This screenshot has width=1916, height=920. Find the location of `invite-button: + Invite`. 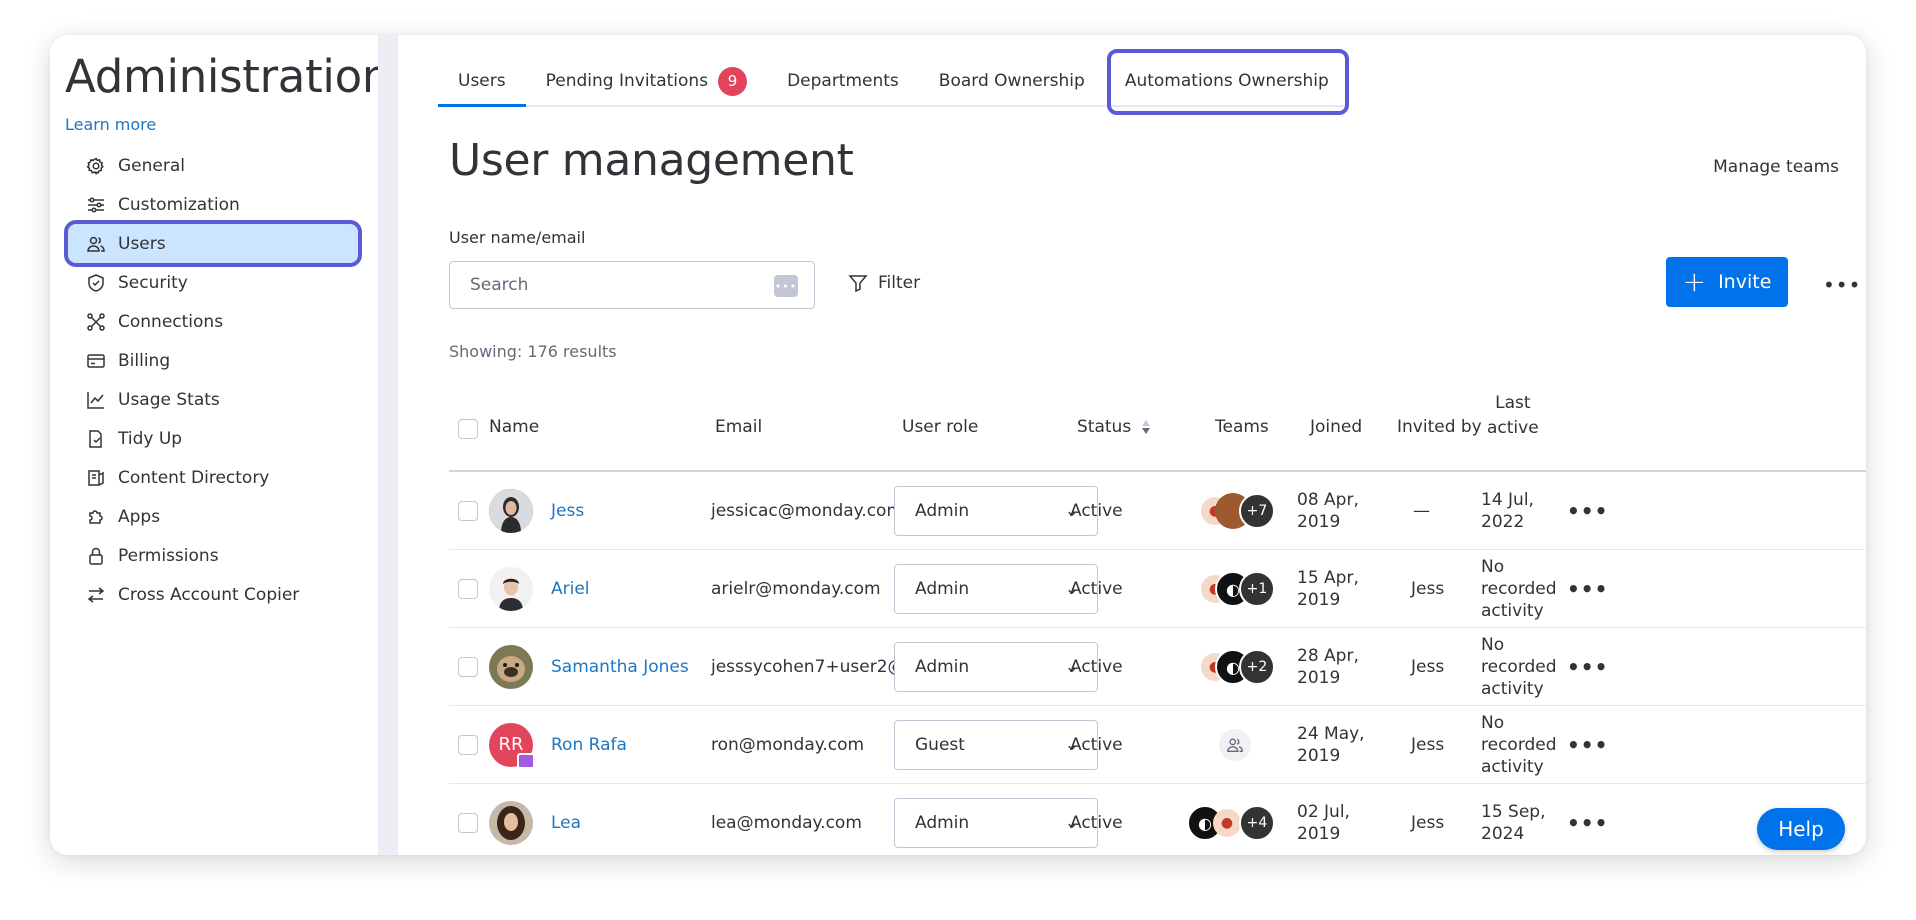

invite-button: + Invite is located at coordinates (1727, 282).